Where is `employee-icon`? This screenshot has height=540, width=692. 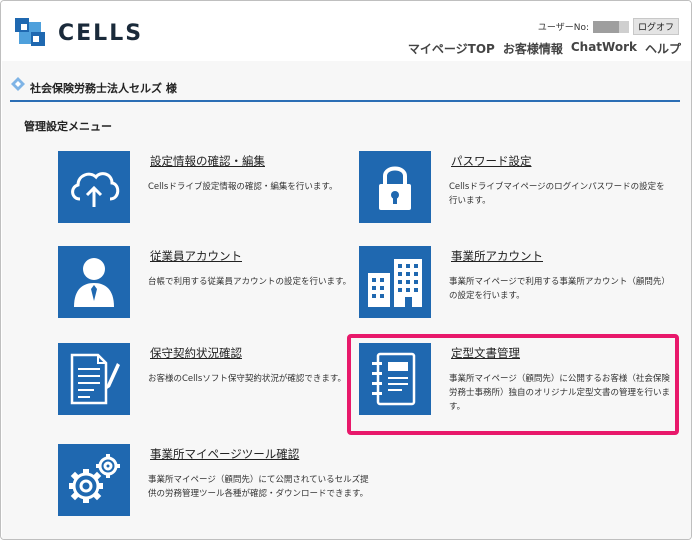 employee-icon is located at coordinates (94, 282).